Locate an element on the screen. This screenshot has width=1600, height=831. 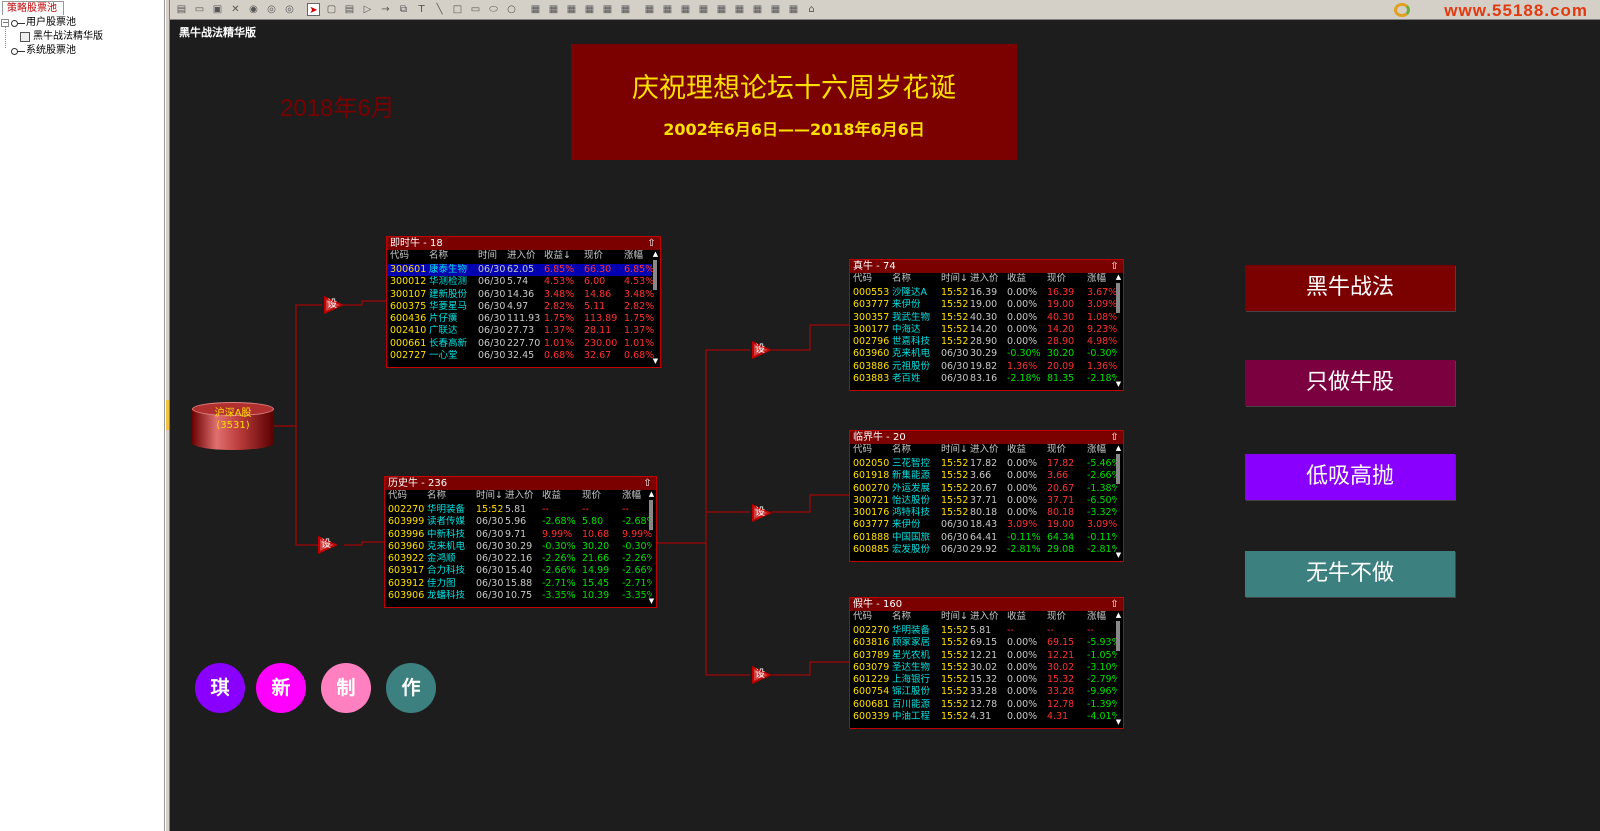
tree-item-user-pool: − 用户股票池 is located at coordinates (82, 23).